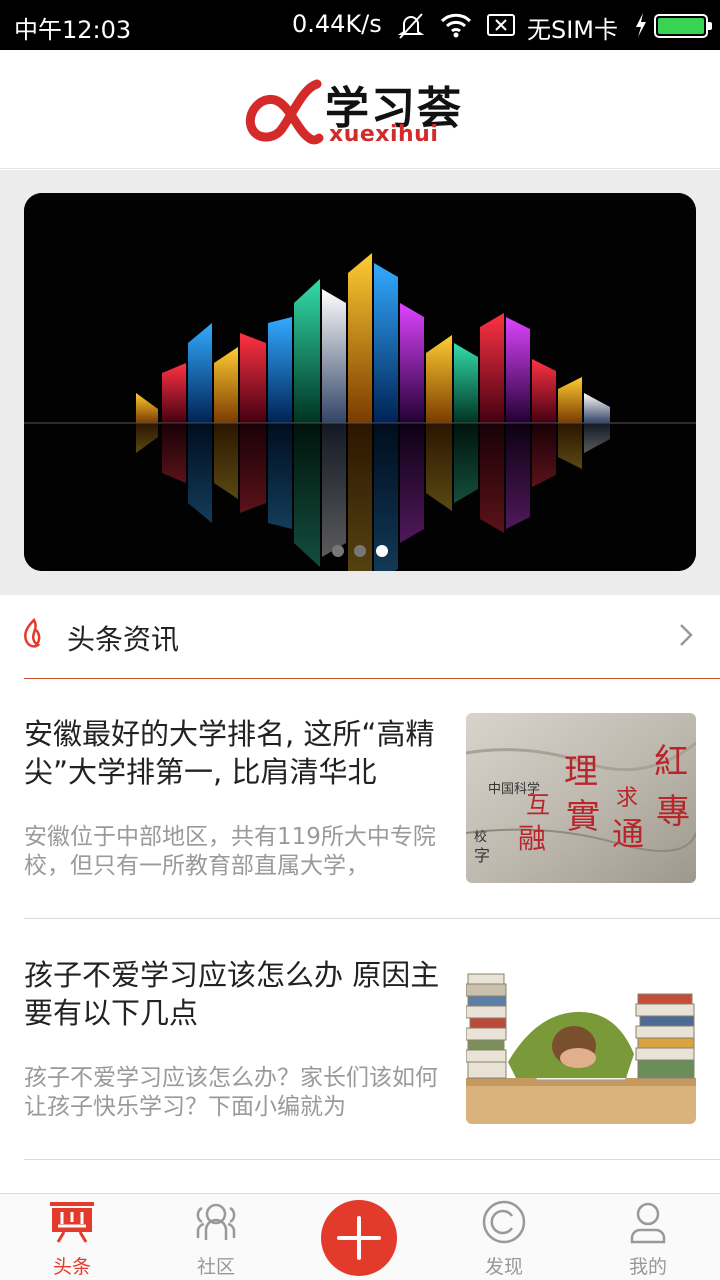  I want to click on bottom-tab-bar: 头条 社区 发现 我的, so click(360, 1236).